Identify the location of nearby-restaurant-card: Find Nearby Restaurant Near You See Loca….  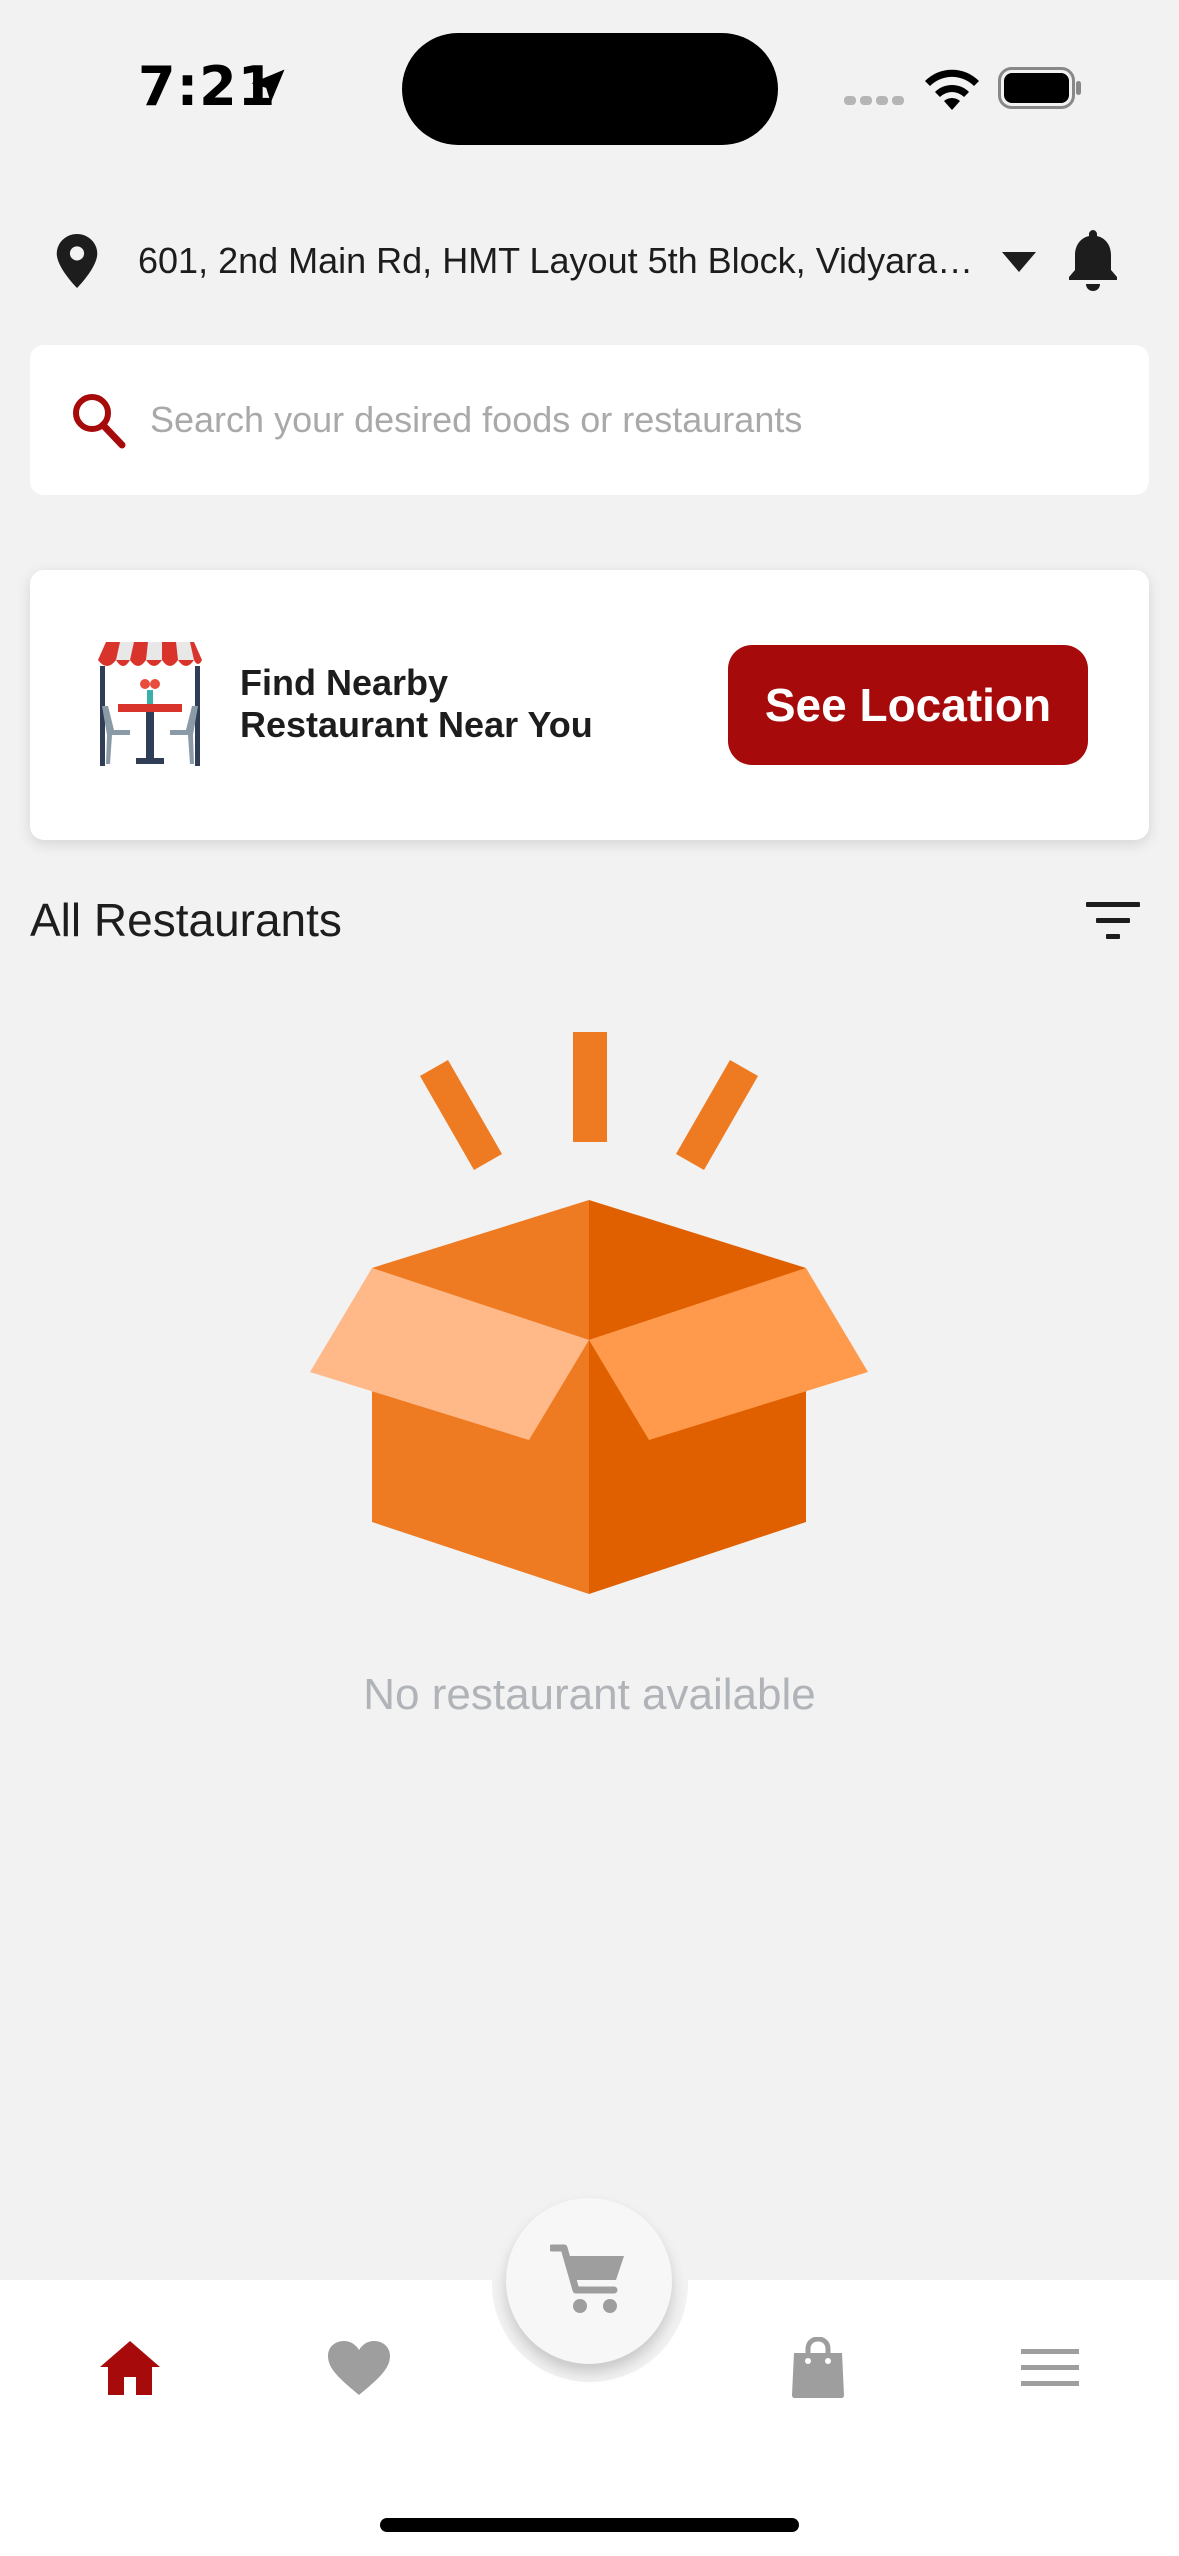
(589, 705).